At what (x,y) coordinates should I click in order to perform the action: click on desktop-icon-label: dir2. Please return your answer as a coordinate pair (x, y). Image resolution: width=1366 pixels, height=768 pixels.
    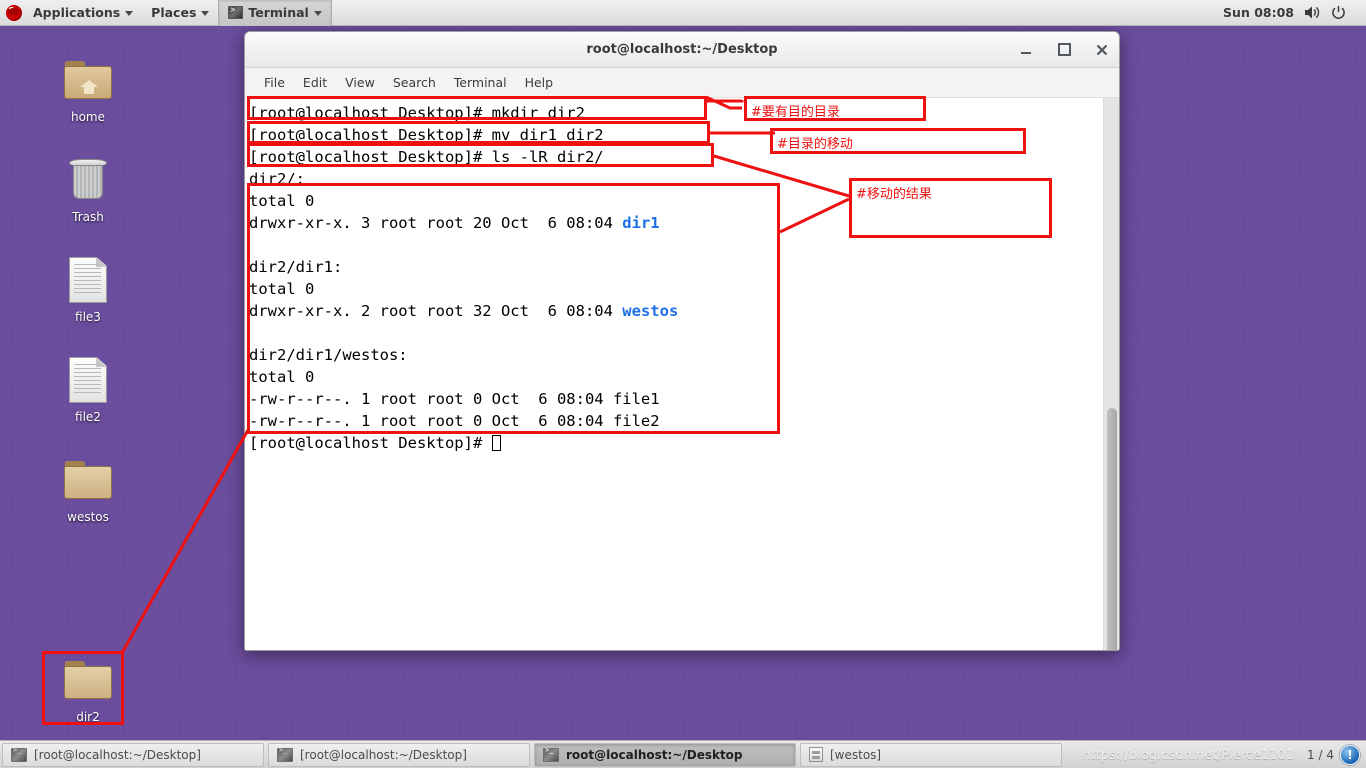
    Looking at the image, I should click on (88, 717).